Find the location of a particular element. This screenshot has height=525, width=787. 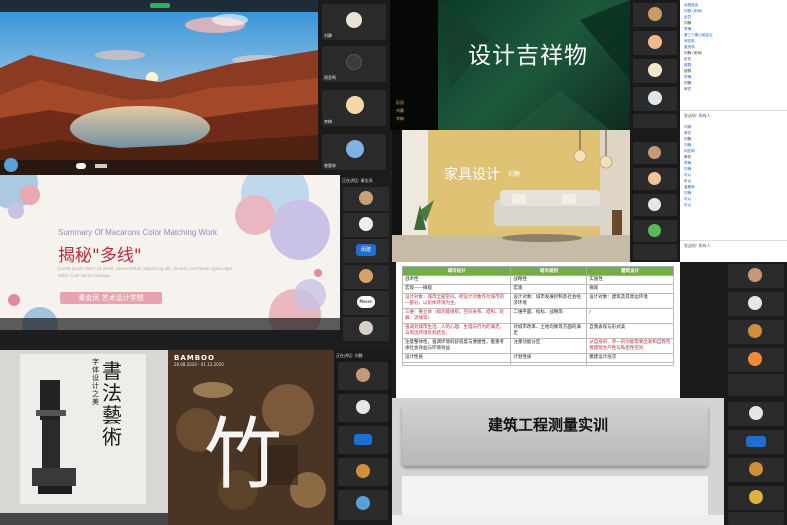

participant-tile: Mosen is located at coordinates (366, 303).